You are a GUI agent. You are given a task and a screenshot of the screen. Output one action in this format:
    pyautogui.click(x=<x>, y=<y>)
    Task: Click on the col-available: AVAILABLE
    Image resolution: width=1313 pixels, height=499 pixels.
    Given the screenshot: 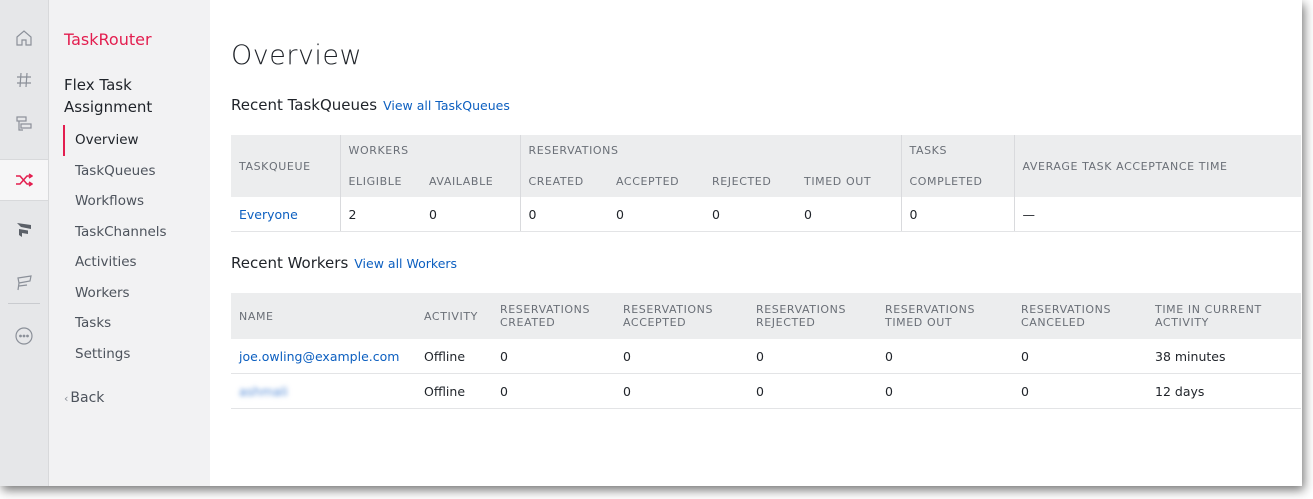 What is the action you would take?
    pyautogui.click(x=470, y=181)
    